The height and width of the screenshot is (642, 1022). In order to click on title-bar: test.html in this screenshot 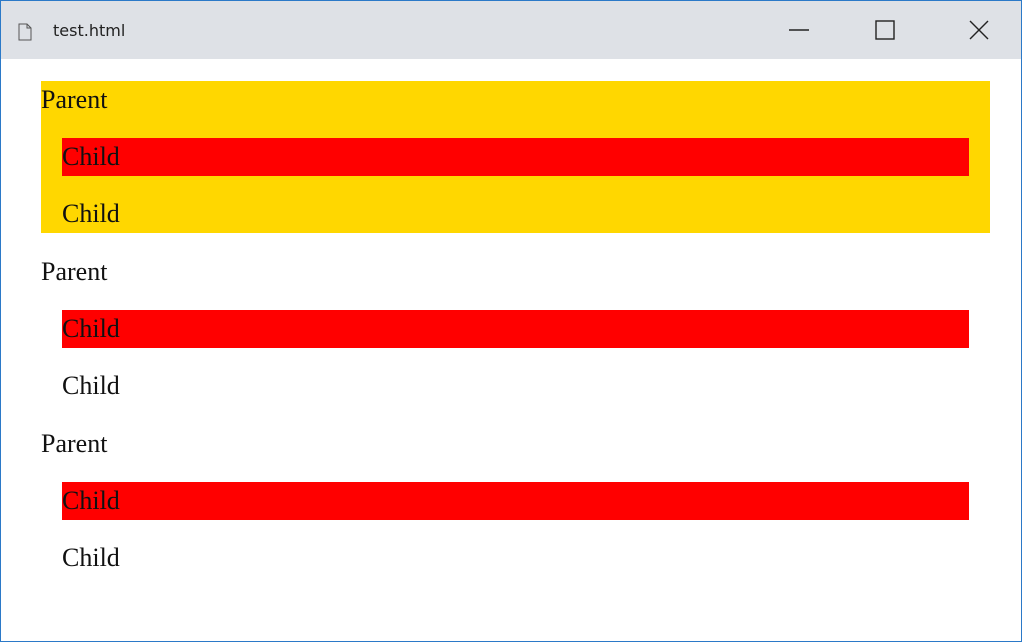, I will do `click(511, 30)`.